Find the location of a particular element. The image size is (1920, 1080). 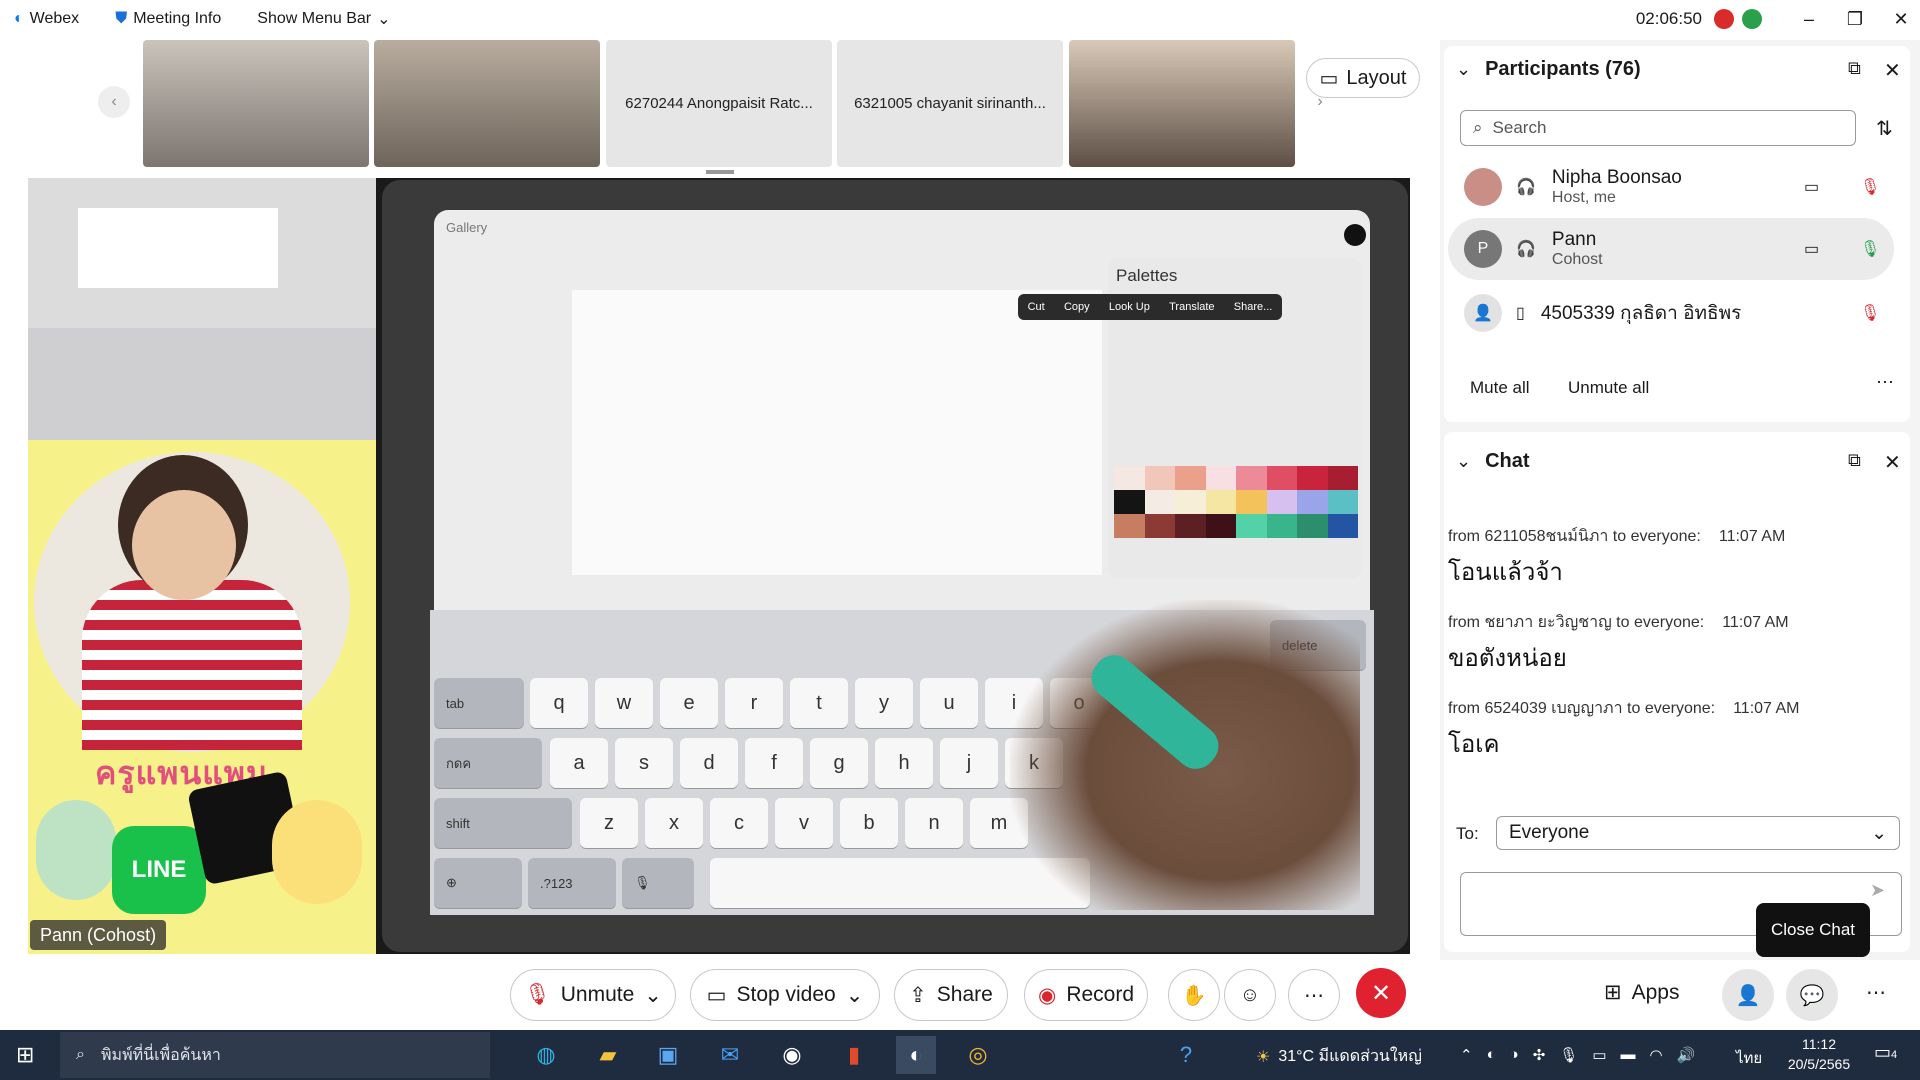

chat-sender: from ชยาภา ยะวิญชาญ to everyone: is located at coordinates (1576, 622).